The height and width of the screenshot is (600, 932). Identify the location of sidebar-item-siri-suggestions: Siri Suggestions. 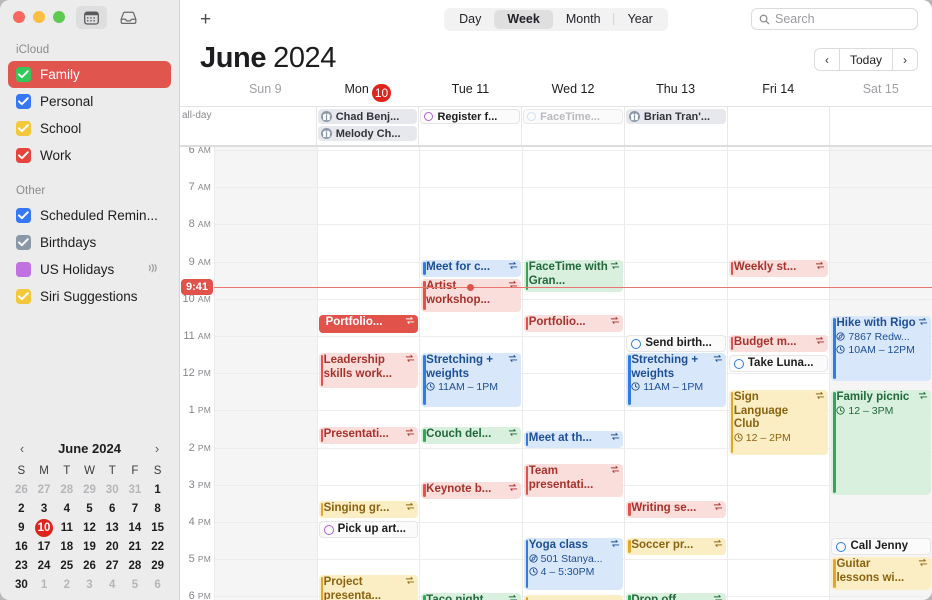
(89, 296).